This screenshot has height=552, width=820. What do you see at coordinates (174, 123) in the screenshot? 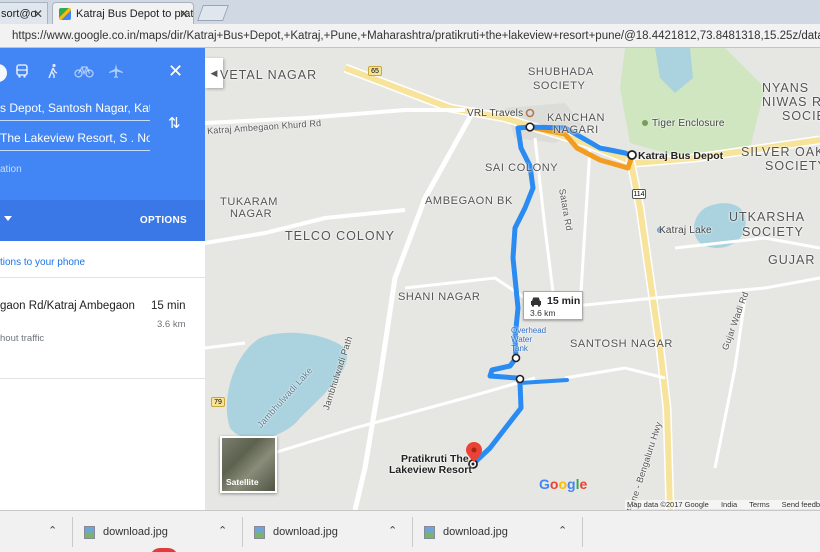
I see `swap-directions-icon: ⇅` at bounding box center [174, 123].